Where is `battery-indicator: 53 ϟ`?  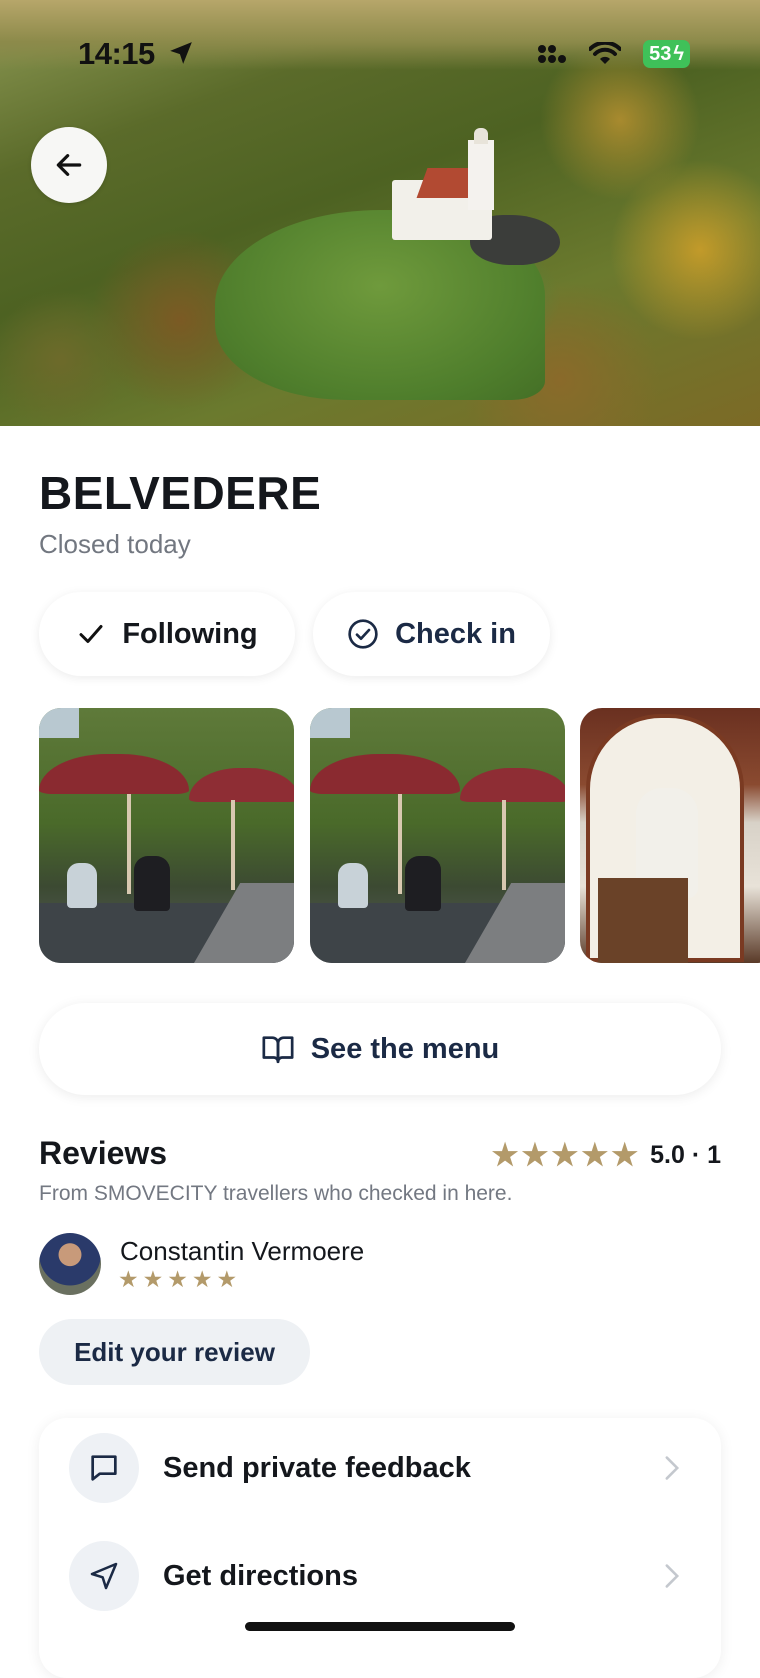
battery-indicator: 53 ϟ is located at coordinates (666, 54).